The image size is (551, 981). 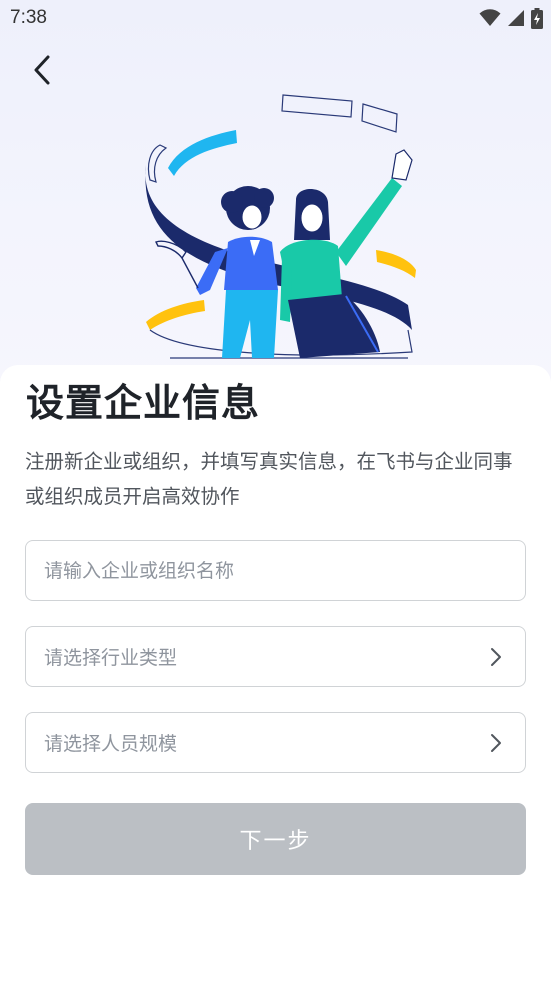 What do you see at coordinates (28, 17) in the screenshot?
I see `status-time: 7:38` at bounding box center [28, 17].